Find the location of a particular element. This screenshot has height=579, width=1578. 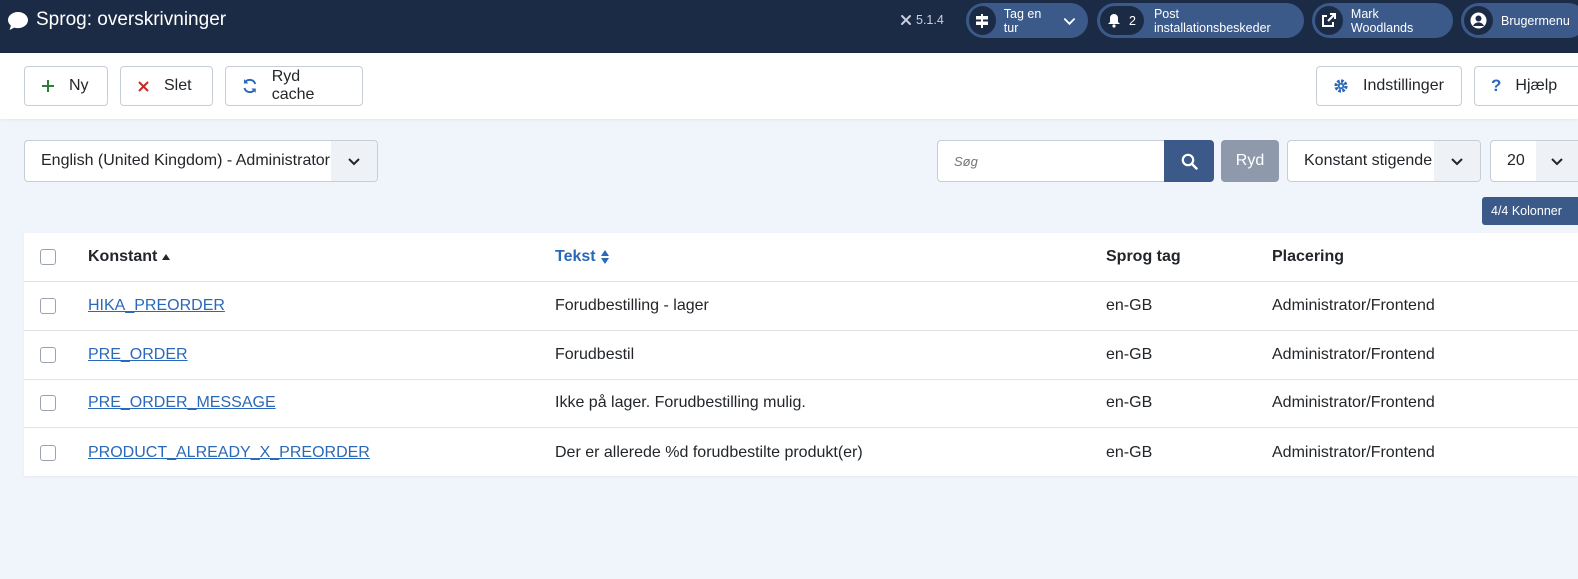

options-label: Indstillinger is located at coordinates (1403, 85).